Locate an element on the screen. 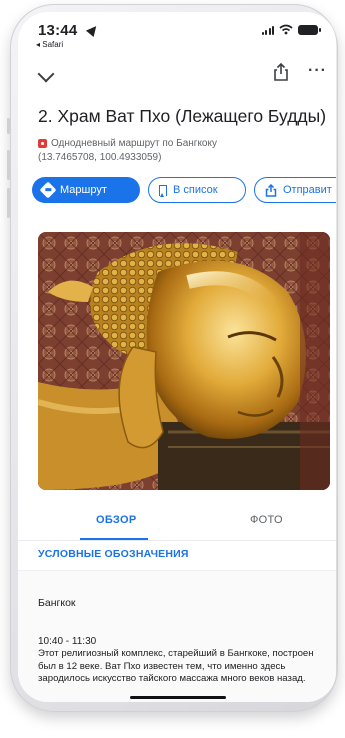 The image size is (345, 738). signal-icon is located at coordinates (267, 30).